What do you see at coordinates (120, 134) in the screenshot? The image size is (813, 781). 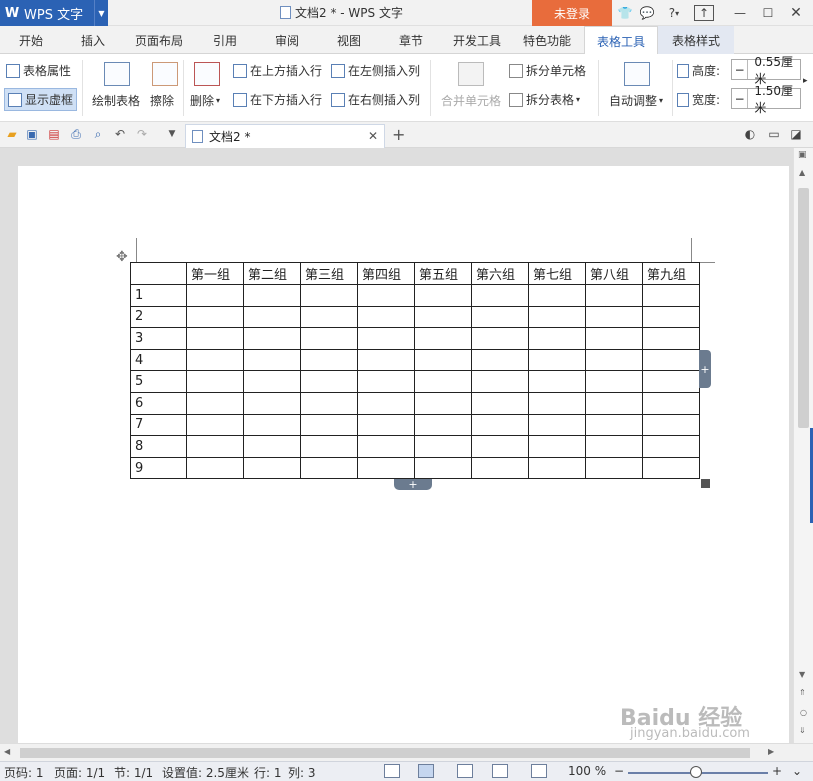 I see `undo-icon: ↶` at bounding box center [120, 134].